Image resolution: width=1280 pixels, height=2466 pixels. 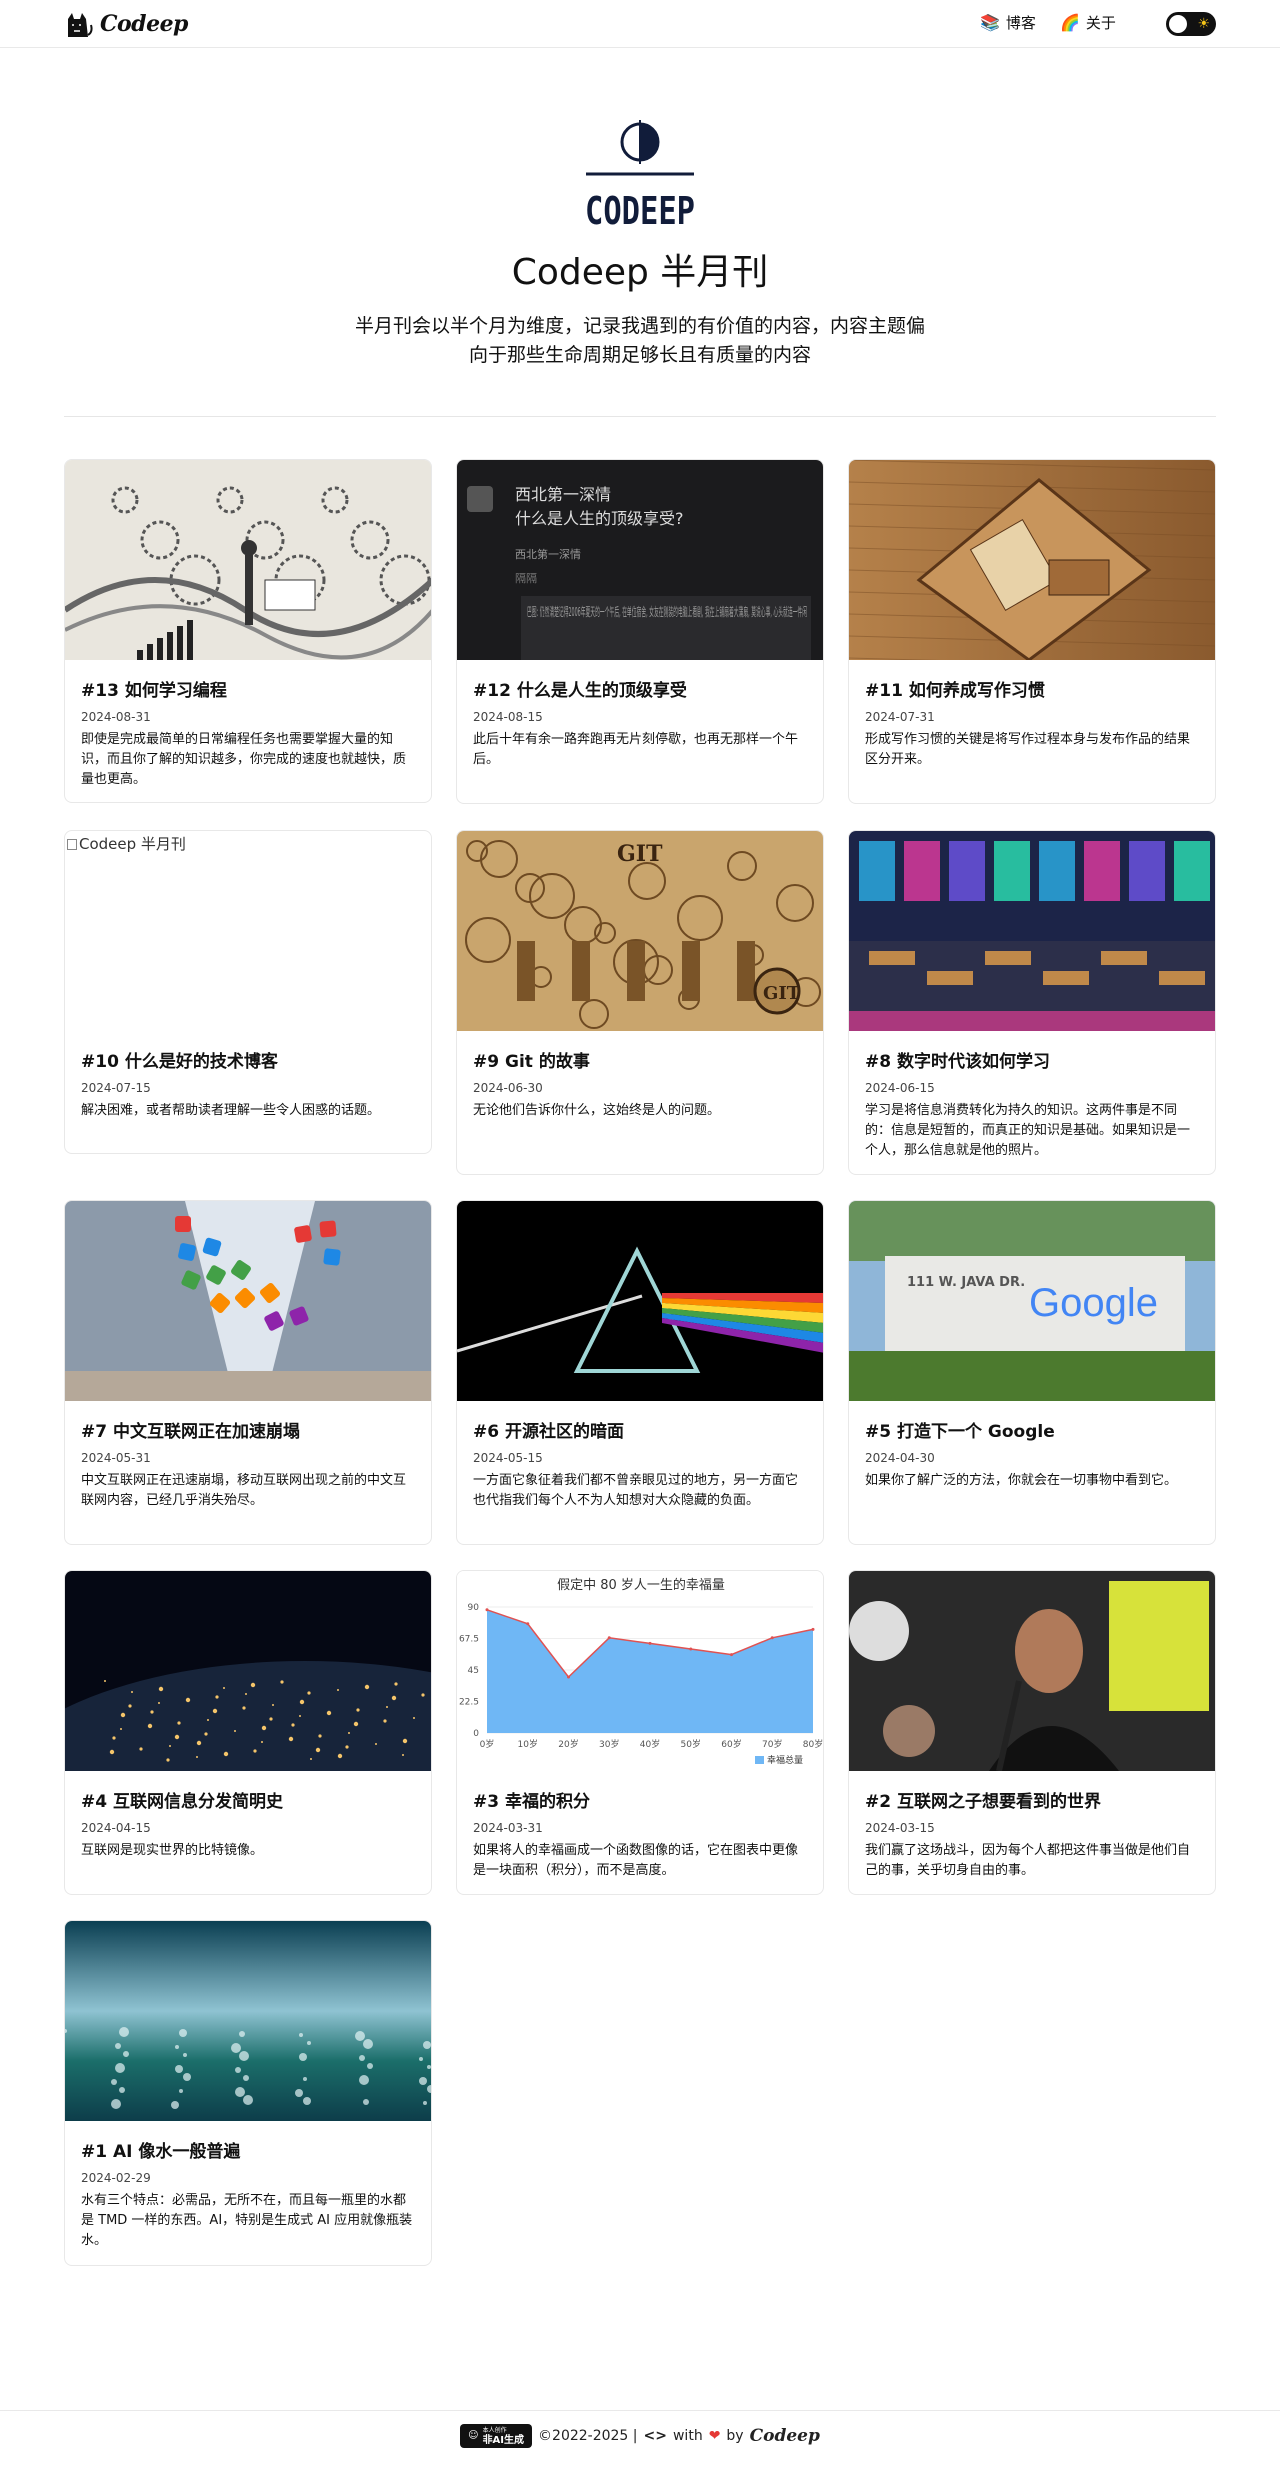 I want to click on nav-blog-link: 📚 博客, so click(x=1008, y=22).